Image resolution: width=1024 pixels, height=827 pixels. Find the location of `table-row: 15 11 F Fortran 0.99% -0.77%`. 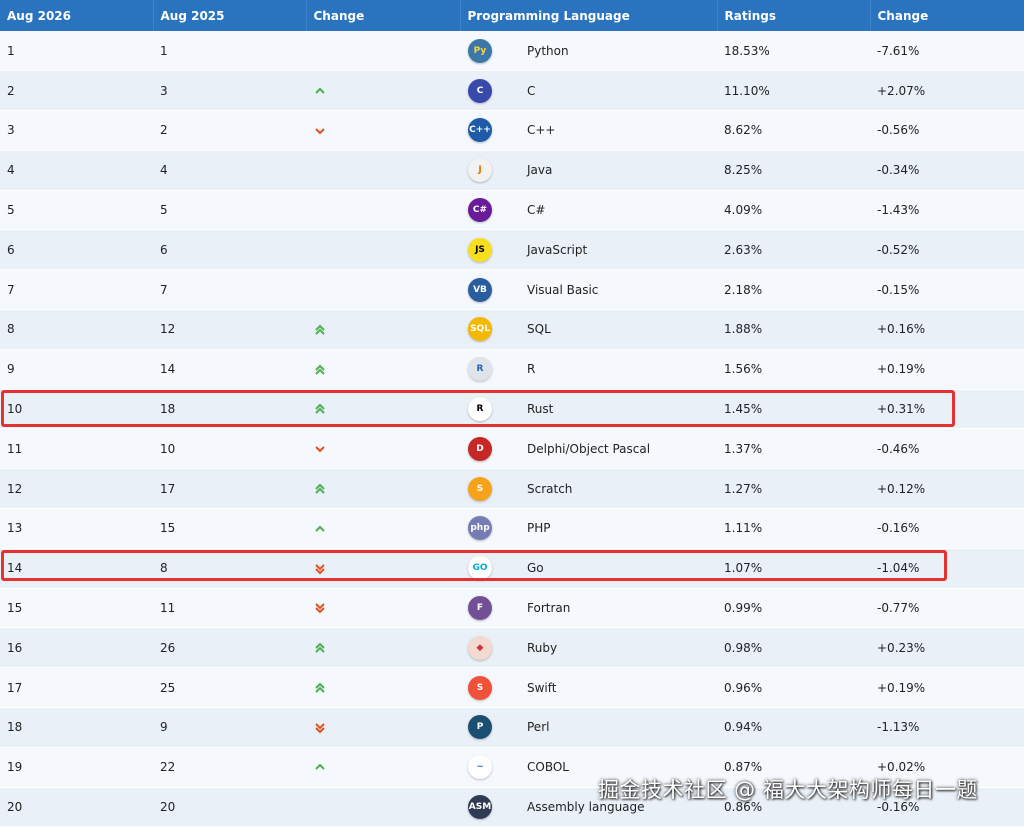

table-row: 15 11 F Fortran 0.99% -0.77% is located at coordinates (512, 608).